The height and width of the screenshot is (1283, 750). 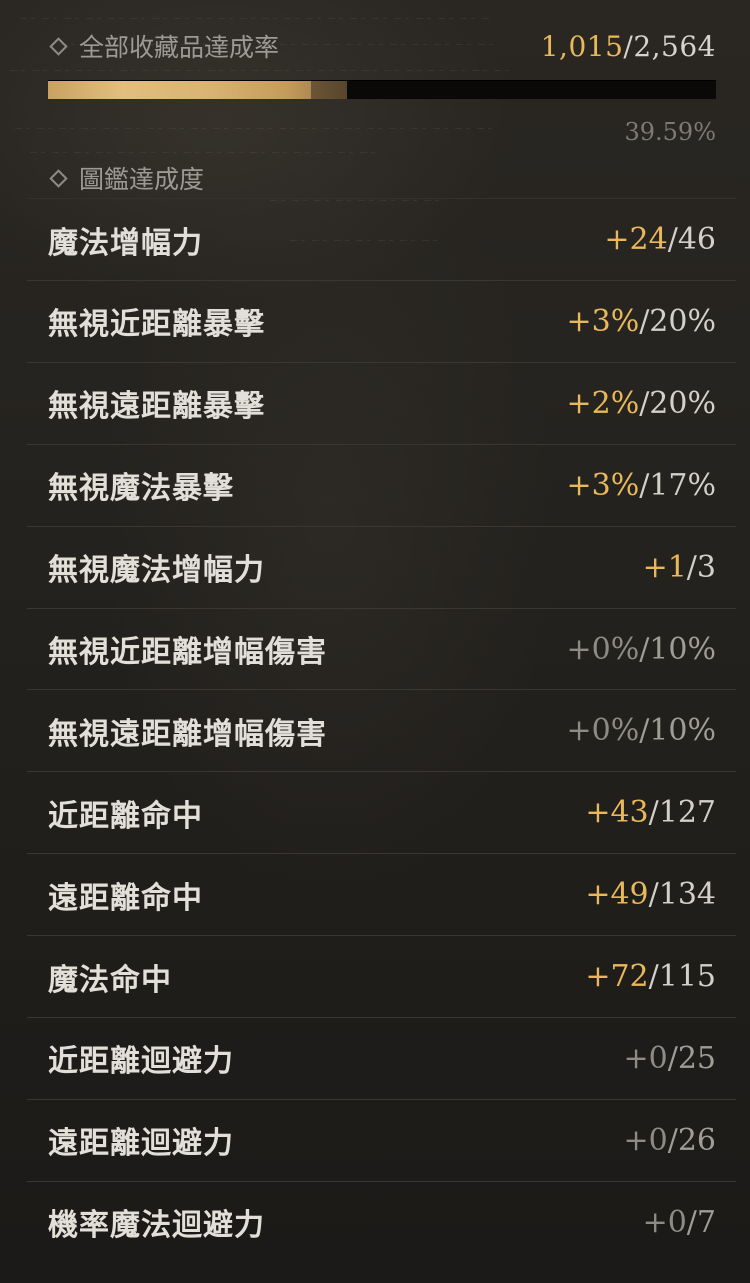 What do you see at coordinates (691, 239) in the screenshot?
I see `stat-value-max: /46` at bounding box center [691, 239].